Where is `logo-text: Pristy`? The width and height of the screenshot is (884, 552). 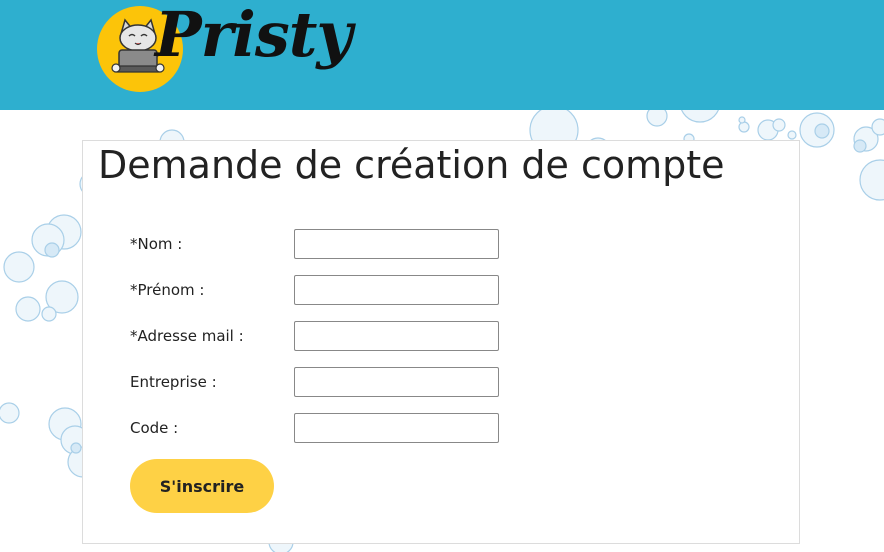
logo-text: Pristy is located at coordinates (253, 35).